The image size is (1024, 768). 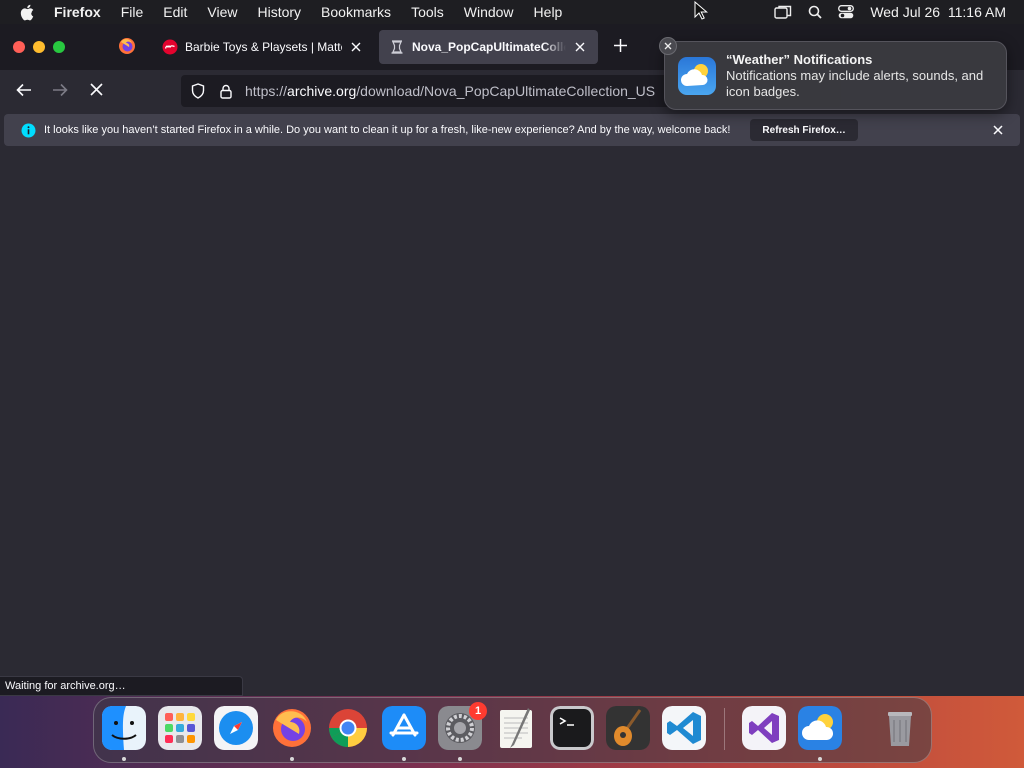 I want to click on stop-loading-button, so click(x=96, y=92).